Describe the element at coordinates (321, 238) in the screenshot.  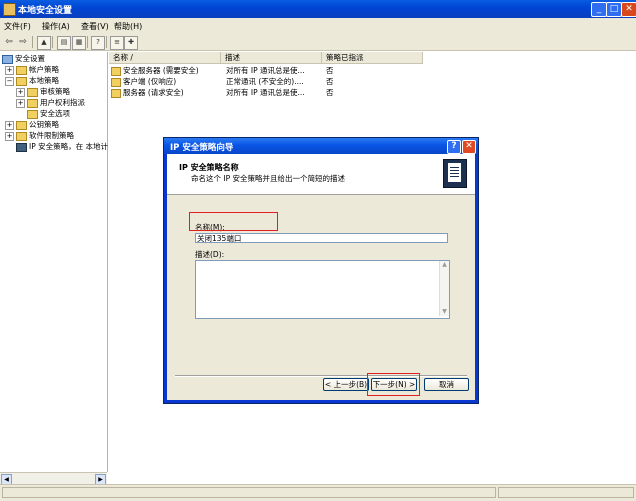
I see `policy-name-input: 关闭135端口` at that location.